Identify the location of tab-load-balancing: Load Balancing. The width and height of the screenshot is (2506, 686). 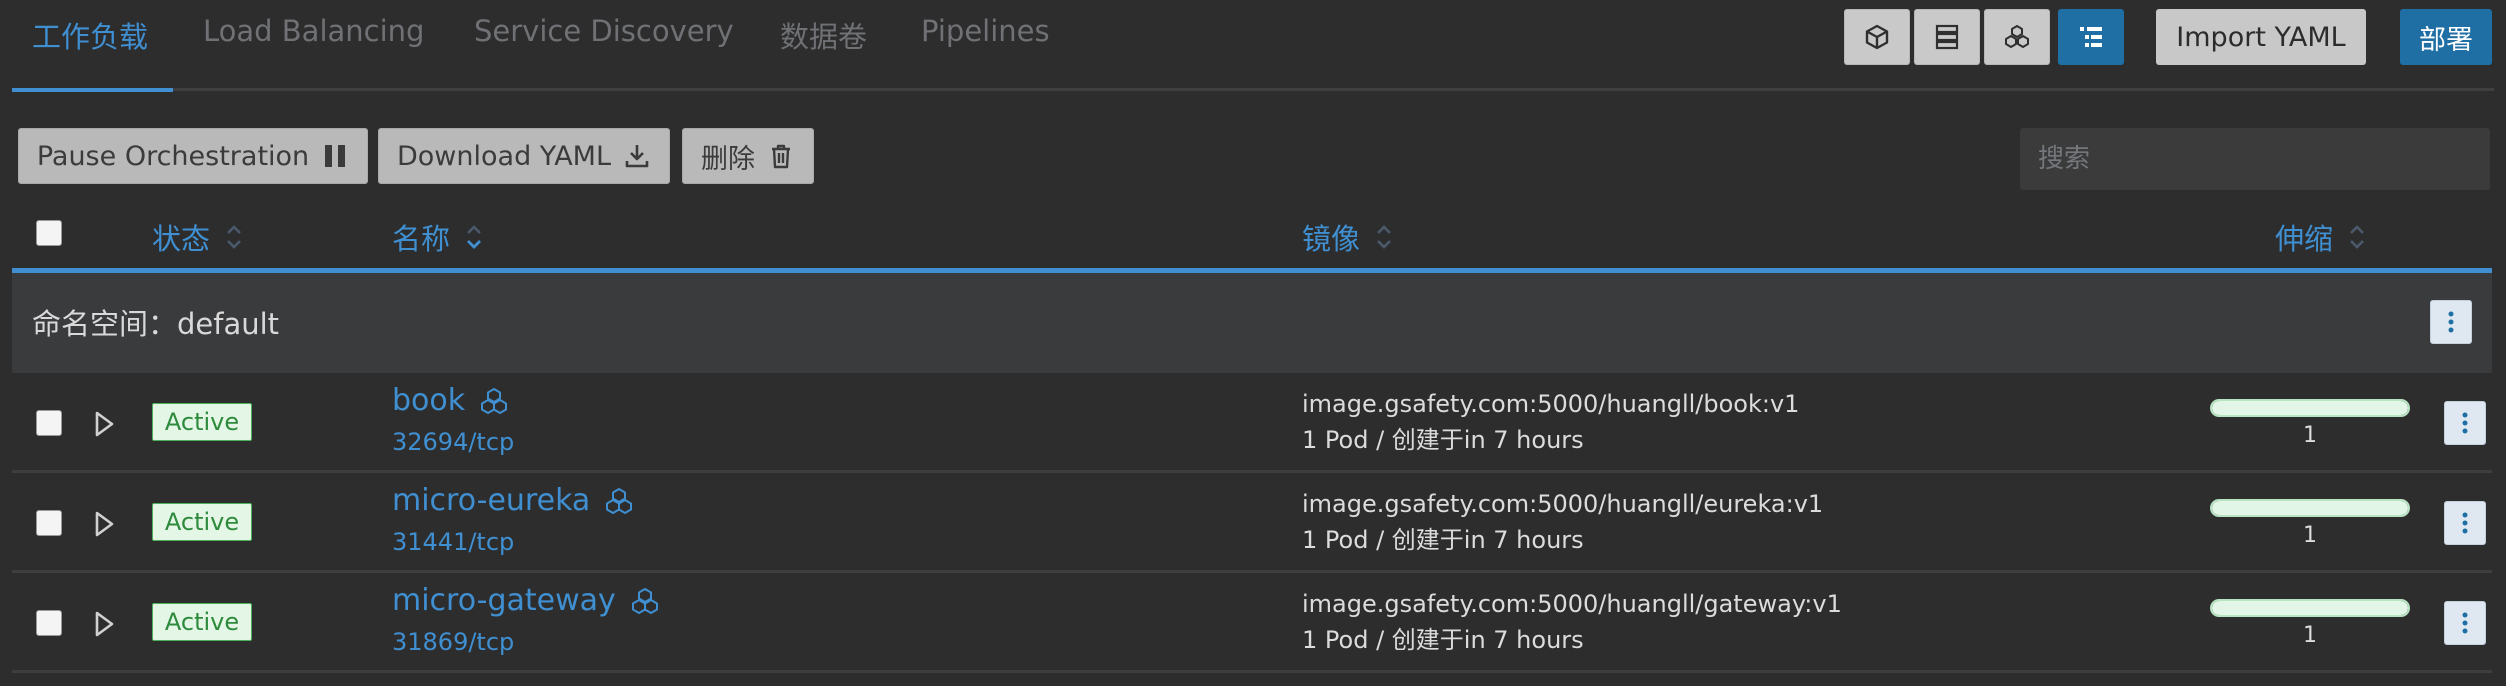
(313, 31).